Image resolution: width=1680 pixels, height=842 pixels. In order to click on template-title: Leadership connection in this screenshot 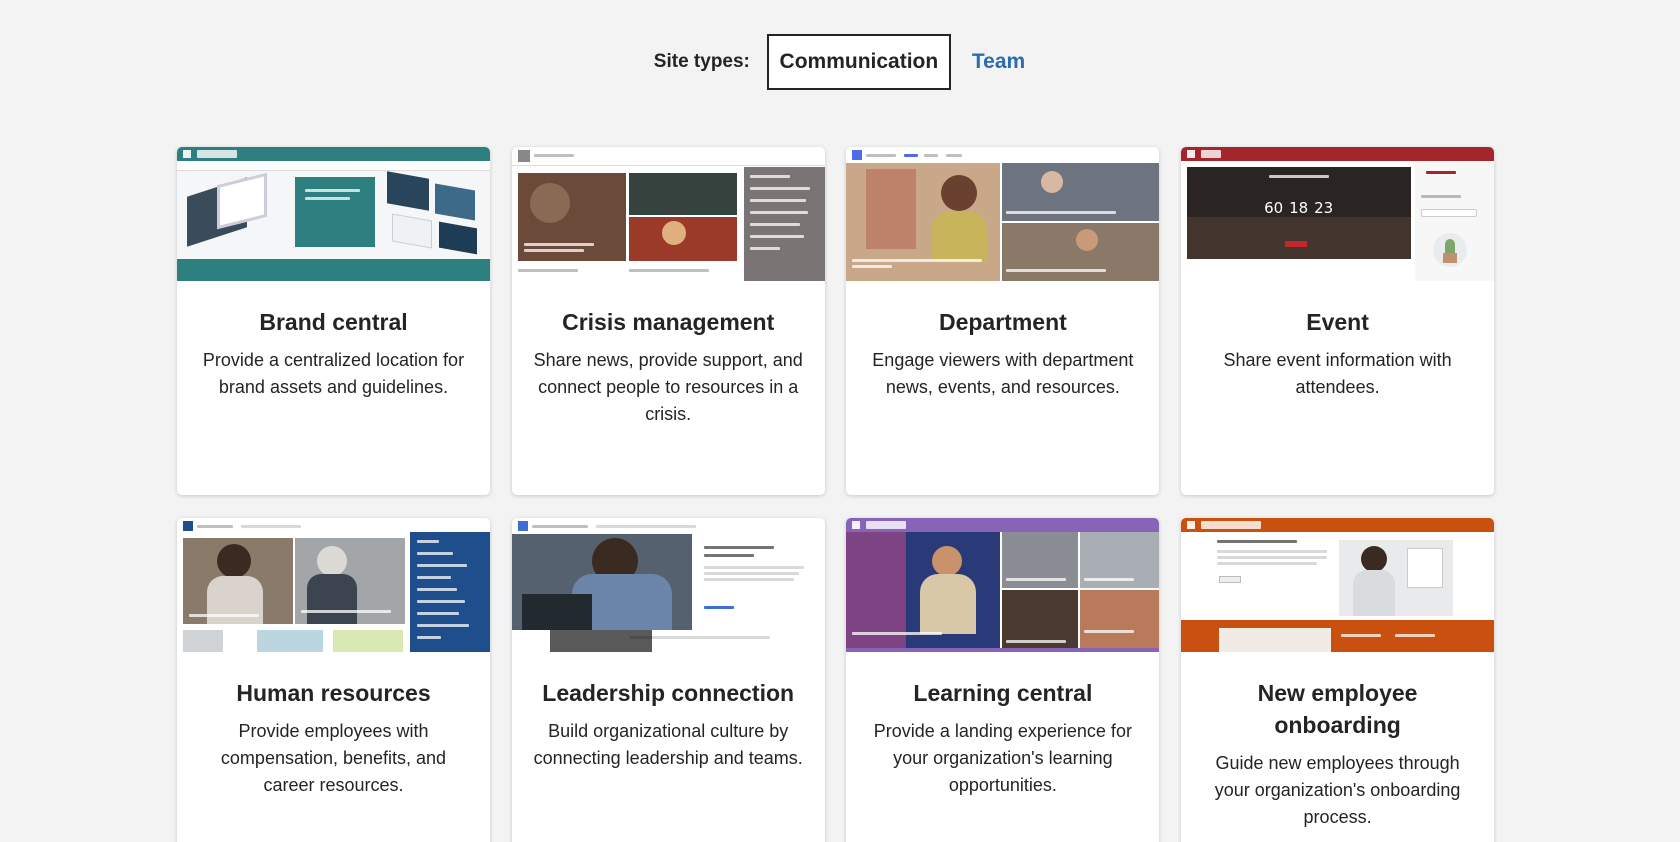, I will do `click(668, 693)`.